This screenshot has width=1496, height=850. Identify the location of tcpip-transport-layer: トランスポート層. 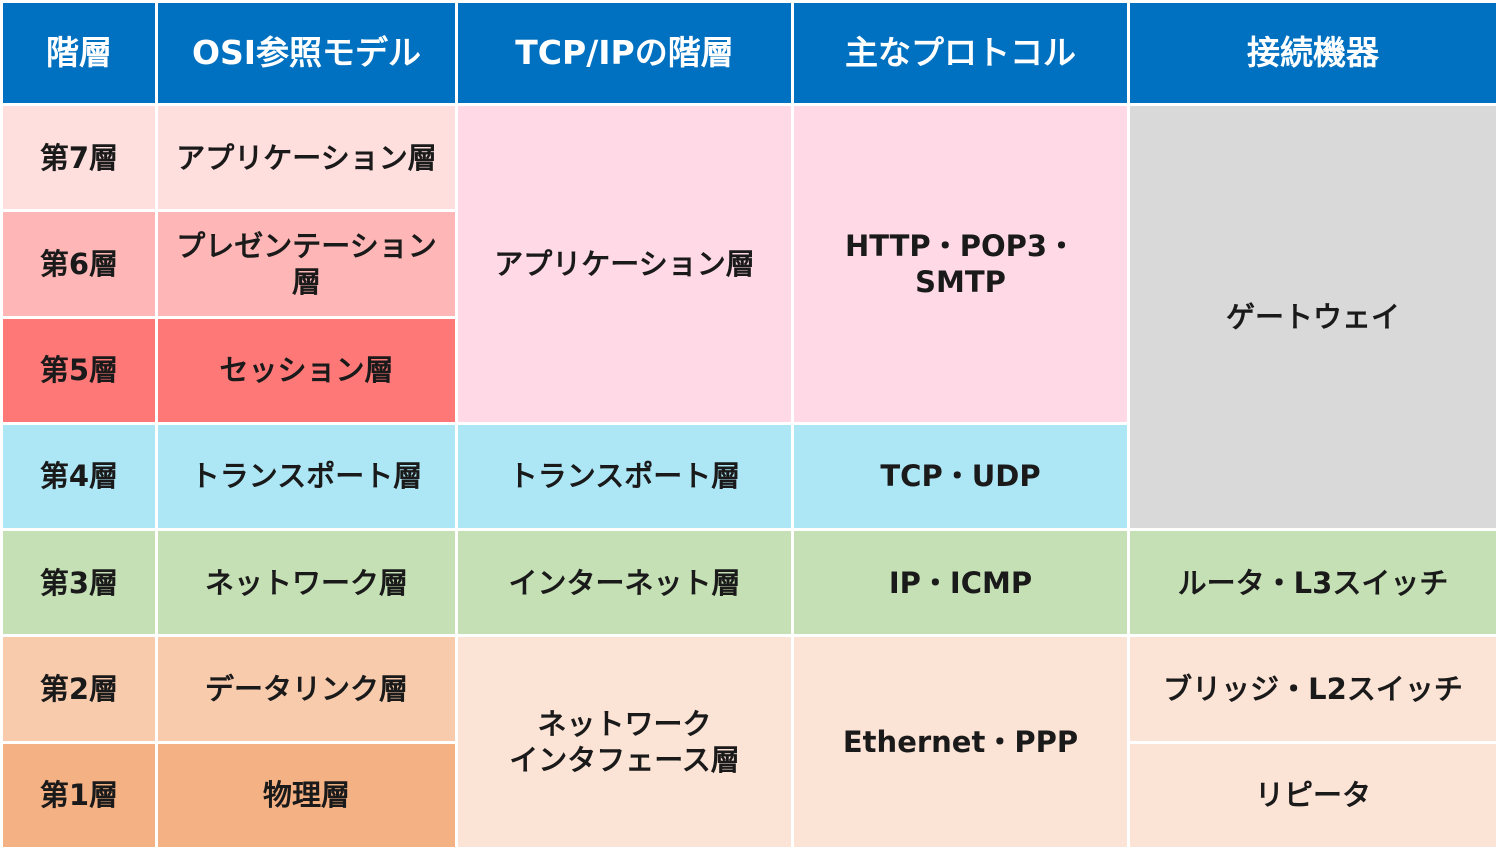
(624, 476).